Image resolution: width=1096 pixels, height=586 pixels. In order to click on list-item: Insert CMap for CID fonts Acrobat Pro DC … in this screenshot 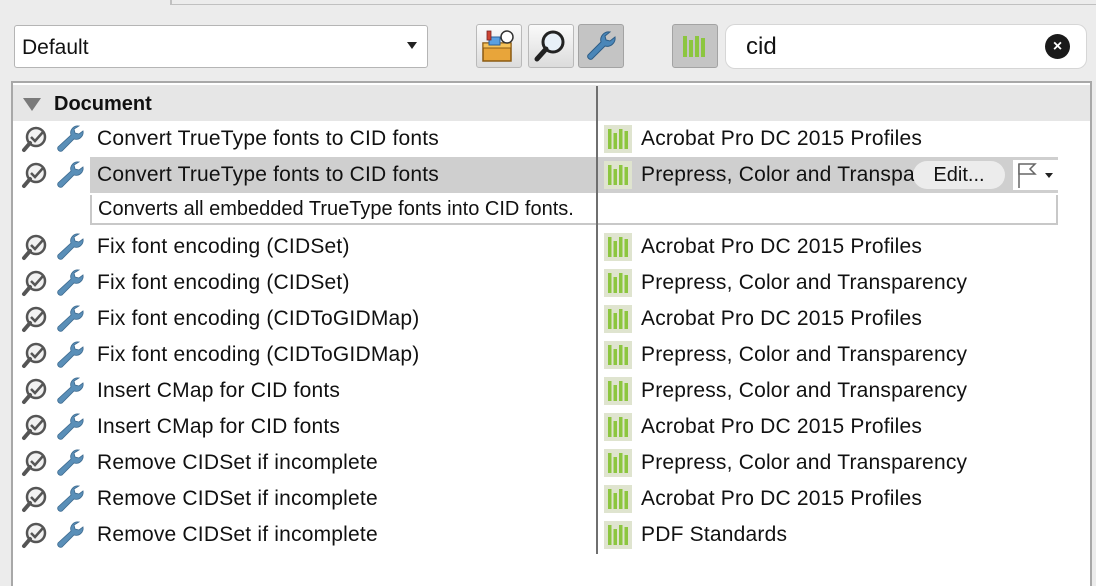, I will do `click(551, 427)`.